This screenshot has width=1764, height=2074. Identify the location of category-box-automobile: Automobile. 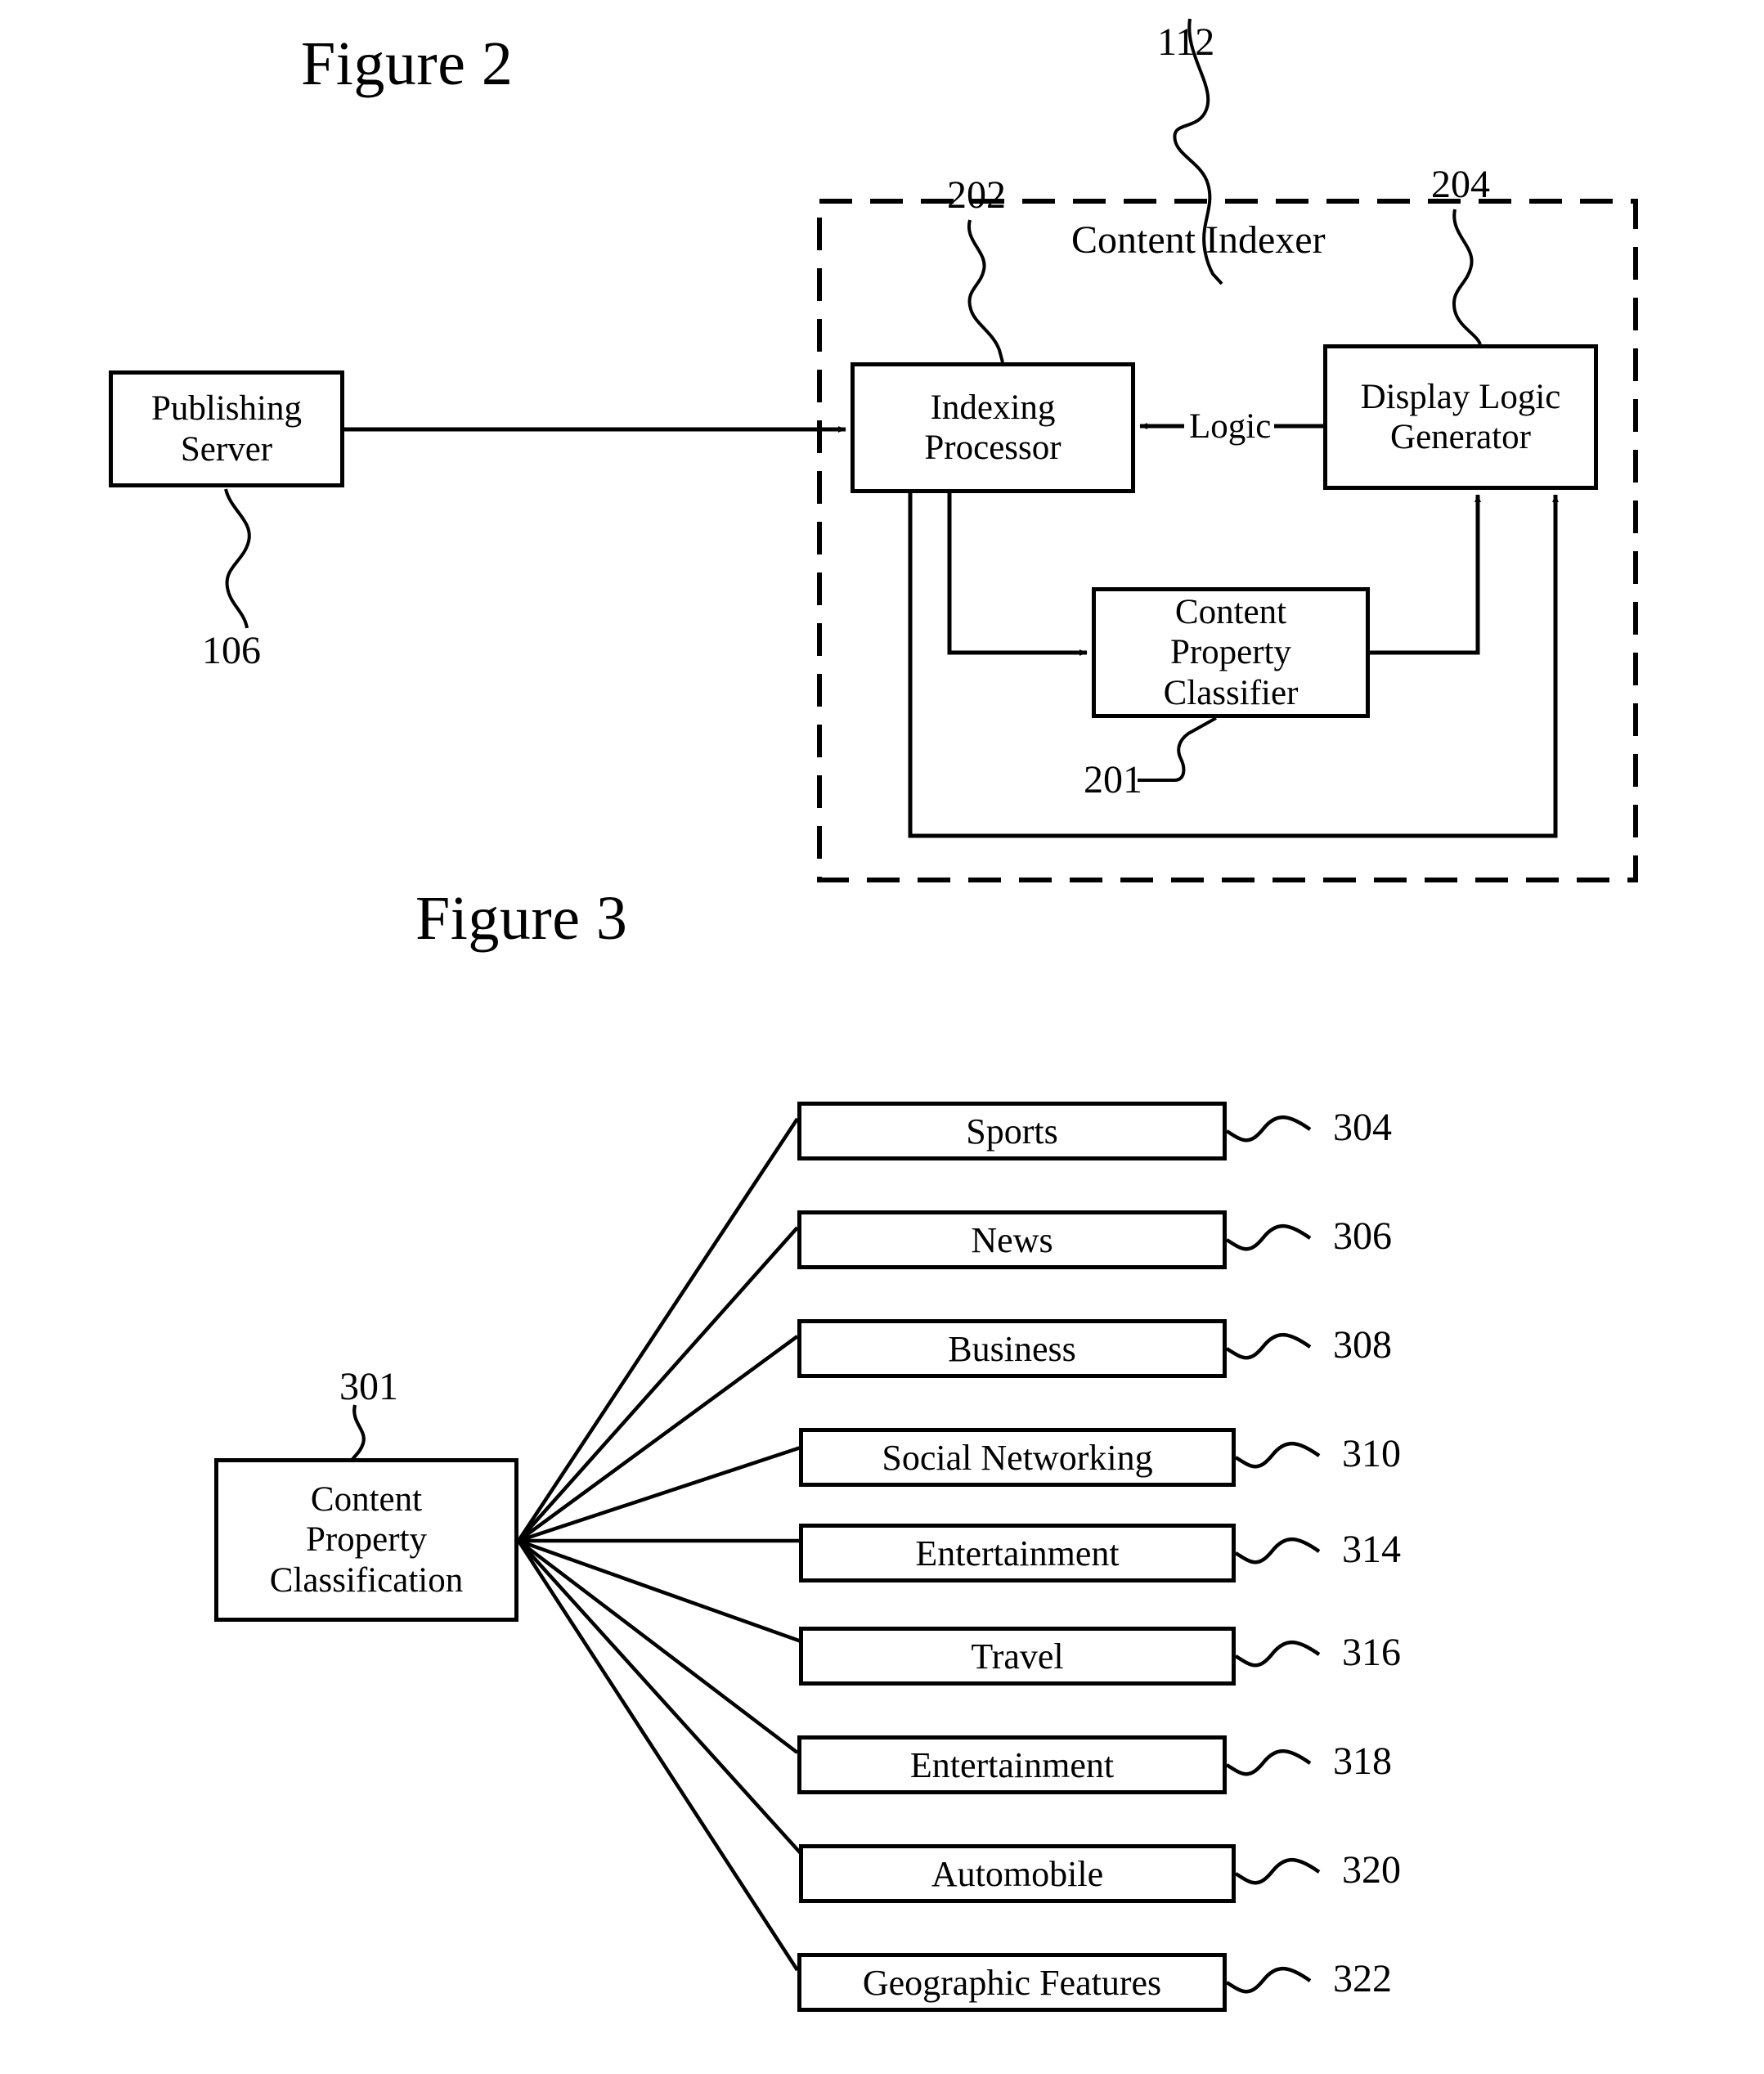
(1017, 1874).